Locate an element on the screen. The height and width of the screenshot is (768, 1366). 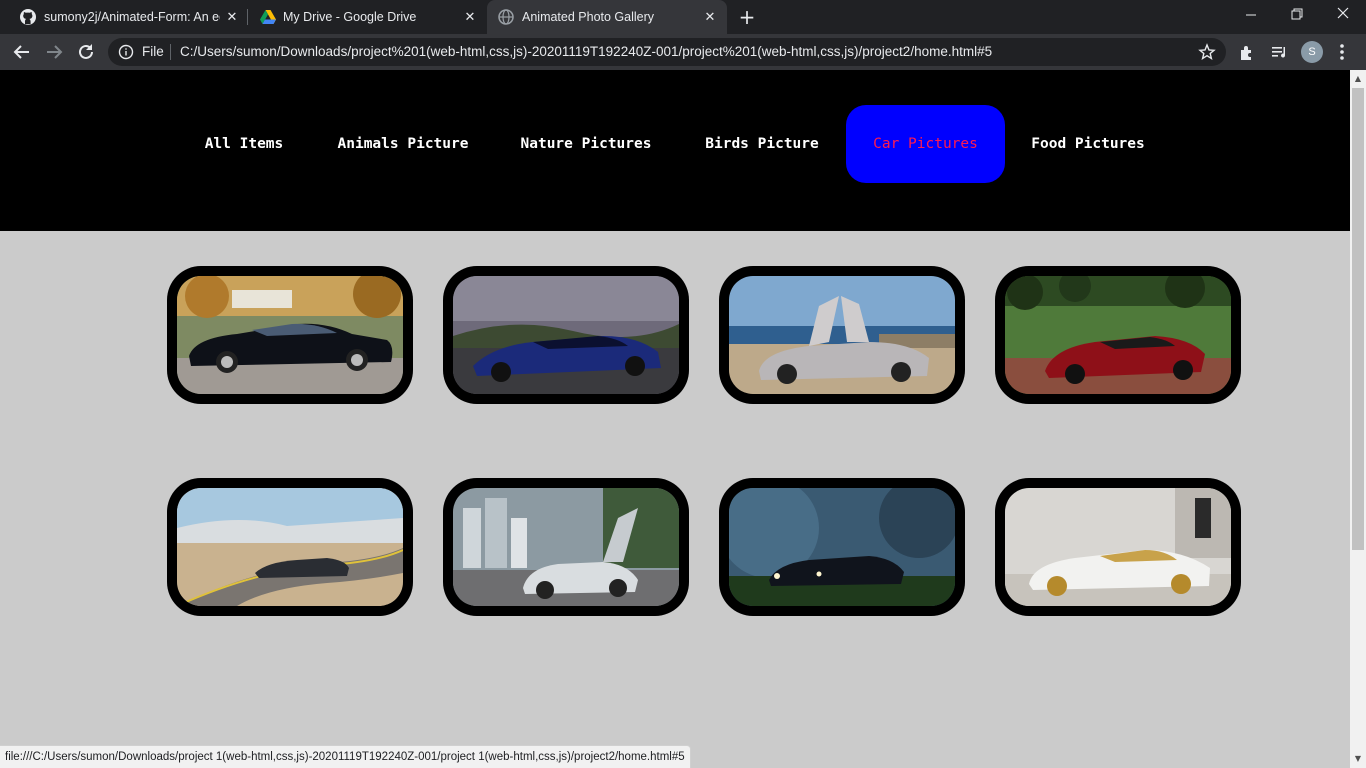
nav-nature-pictures: Nature Pictures is located at coordinates (586, 144).